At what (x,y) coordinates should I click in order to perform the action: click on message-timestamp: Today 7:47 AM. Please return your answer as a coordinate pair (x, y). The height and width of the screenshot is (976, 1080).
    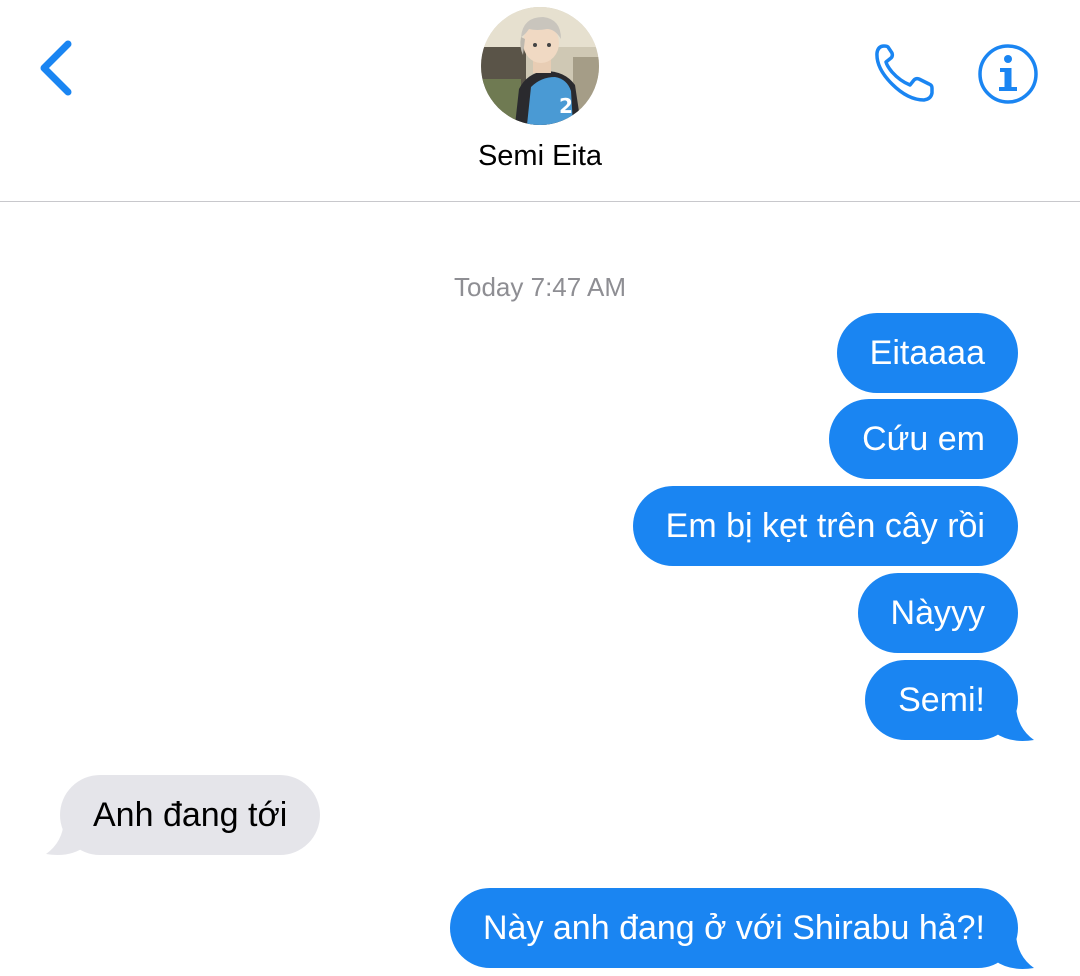
    Looking at the image, I should click on (540, 287).